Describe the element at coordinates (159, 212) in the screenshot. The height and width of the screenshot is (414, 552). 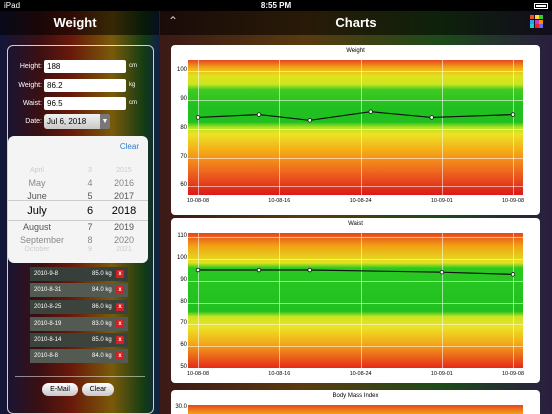
I see `split-divider` at that location.